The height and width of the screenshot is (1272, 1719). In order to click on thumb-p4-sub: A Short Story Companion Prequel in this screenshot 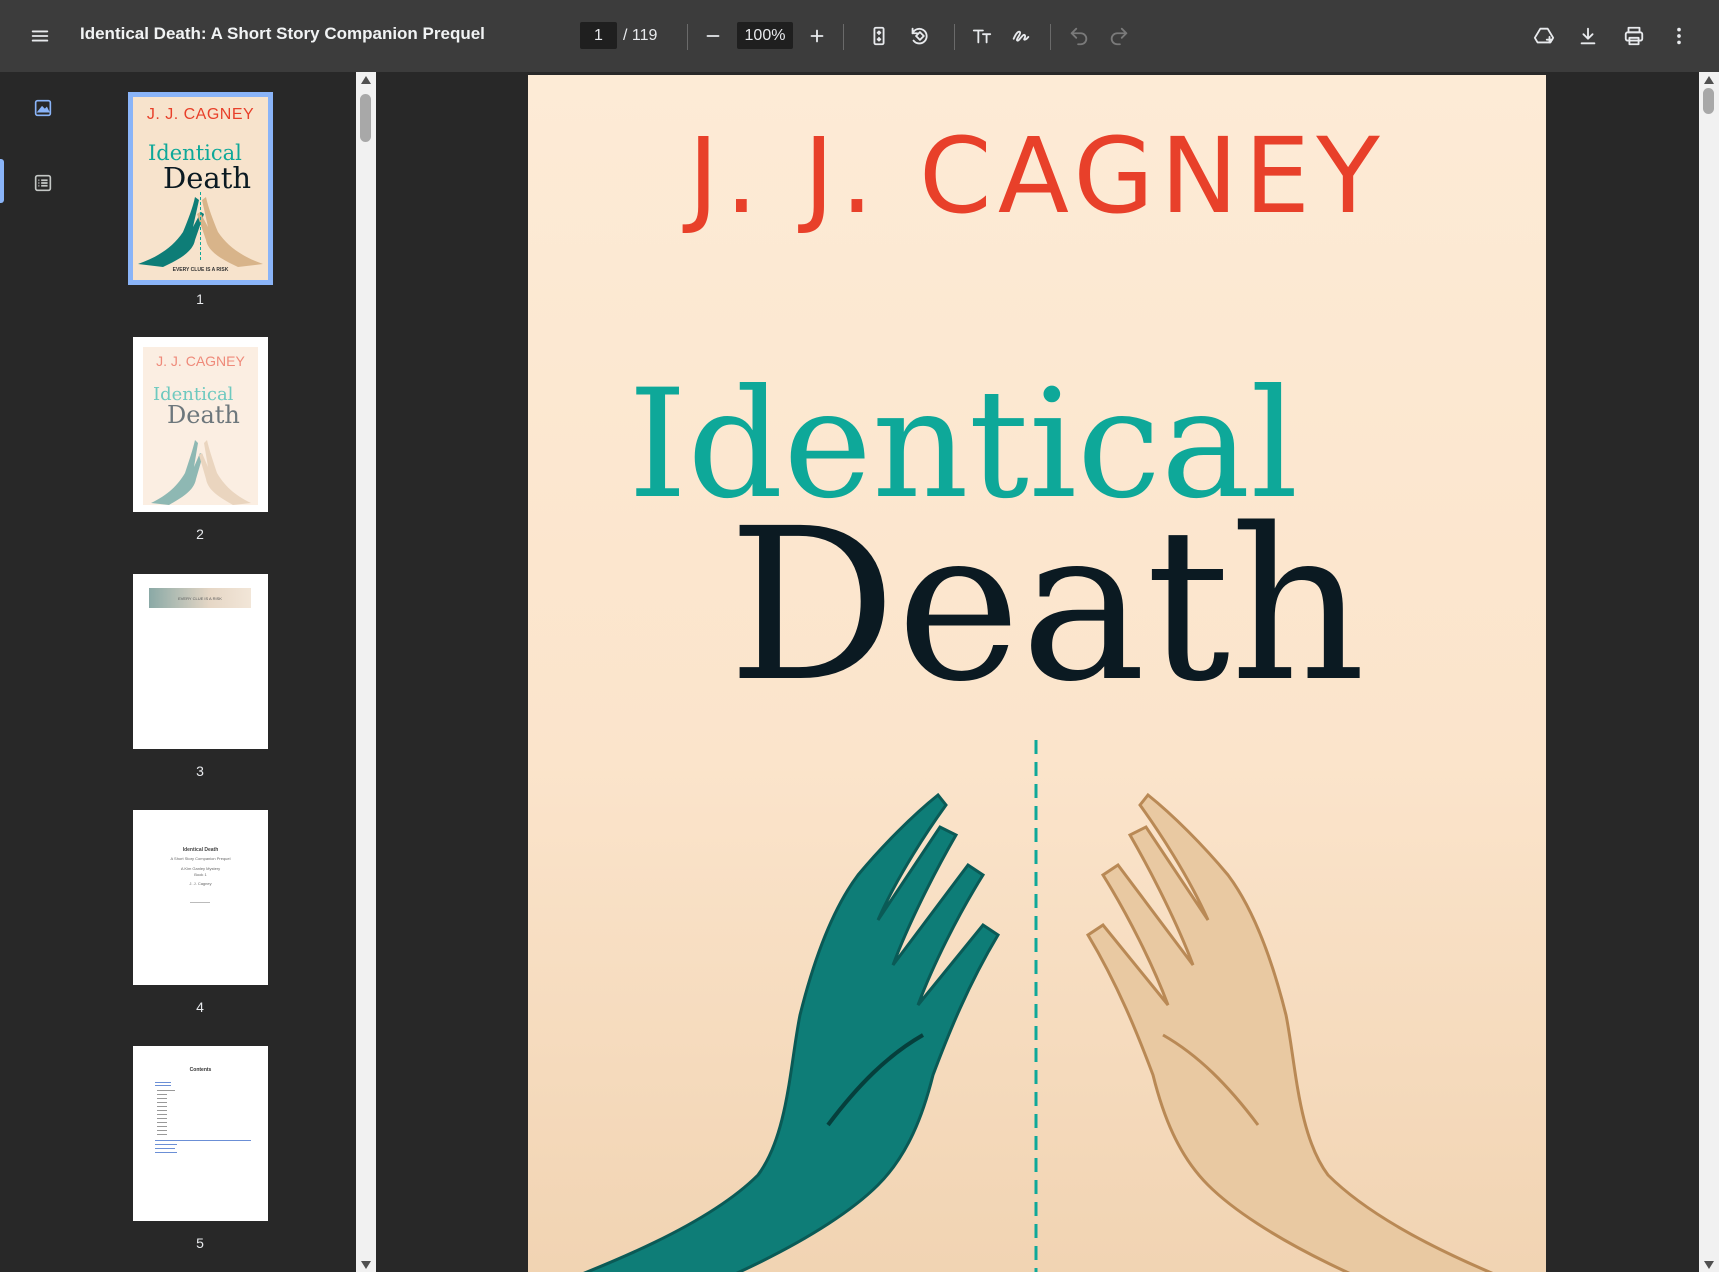, I will do `click(200, 858)`.